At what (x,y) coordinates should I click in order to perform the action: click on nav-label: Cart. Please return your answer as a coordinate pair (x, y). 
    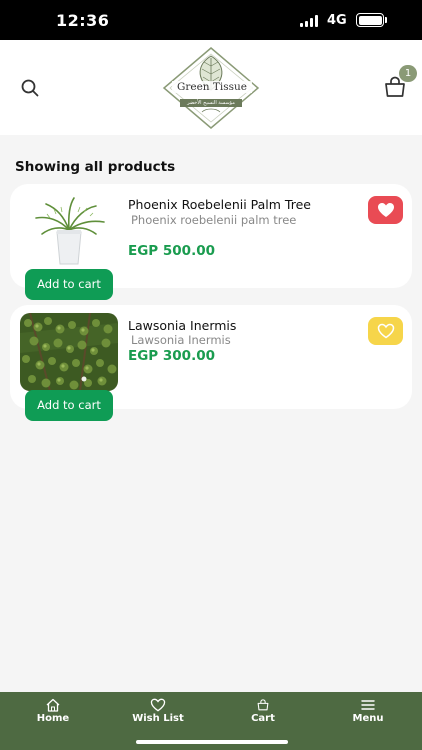
    Looking at the image, I should click on (263, 718).